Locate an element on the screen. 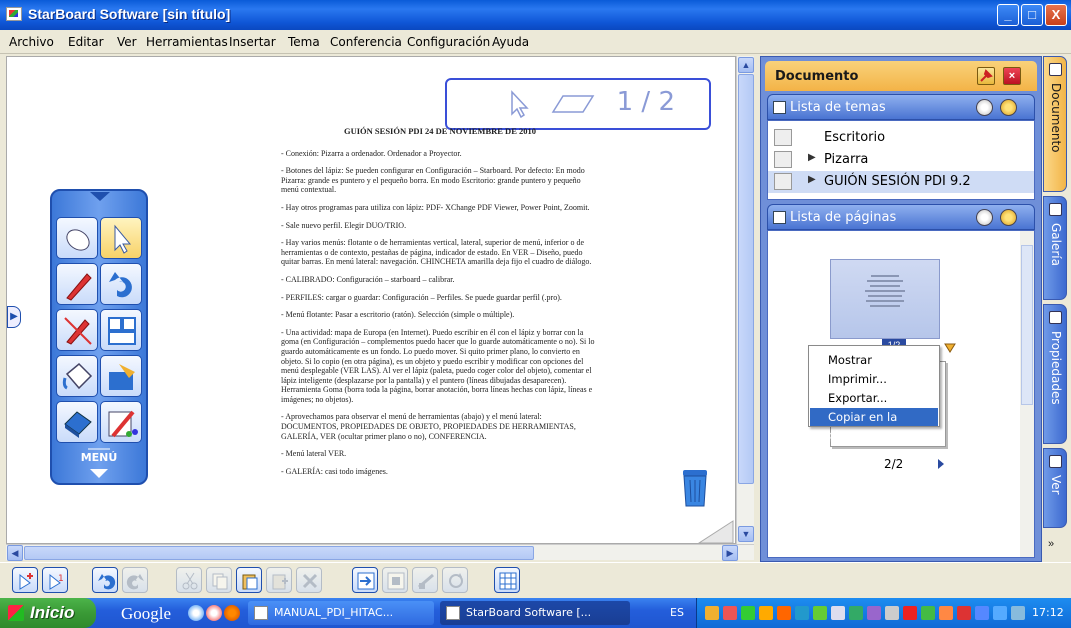 The width and height of the screenshot is (1071, 628). scroll-down-button: ▼ is located at coordinates (746, 534).